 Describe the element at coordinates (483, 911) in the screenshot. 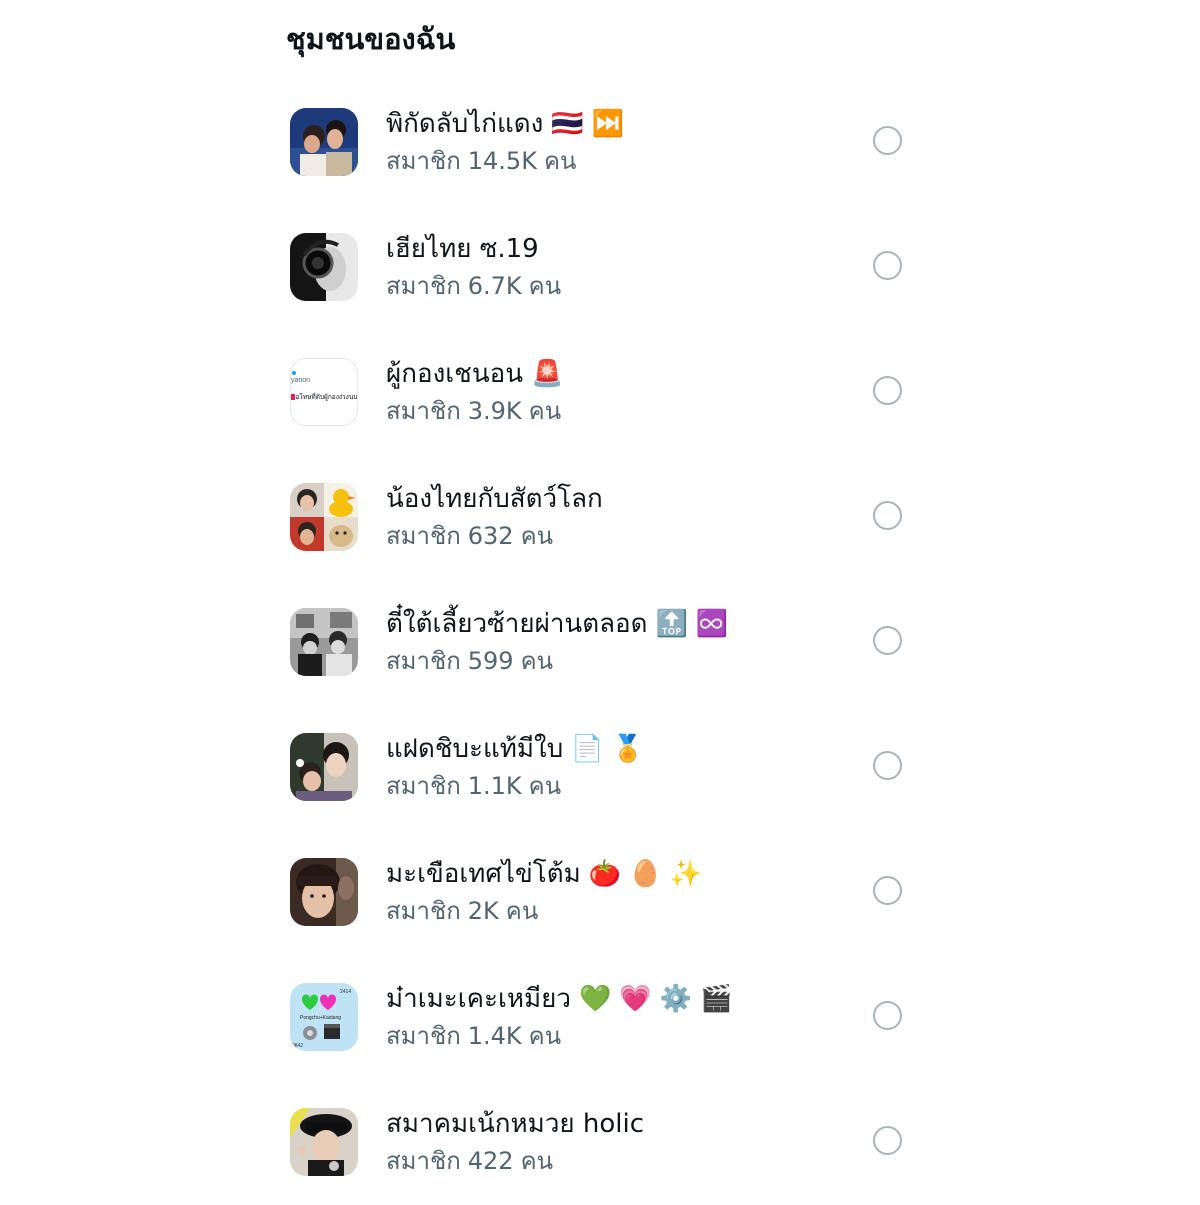

I see `member-count: 2K` at that location.